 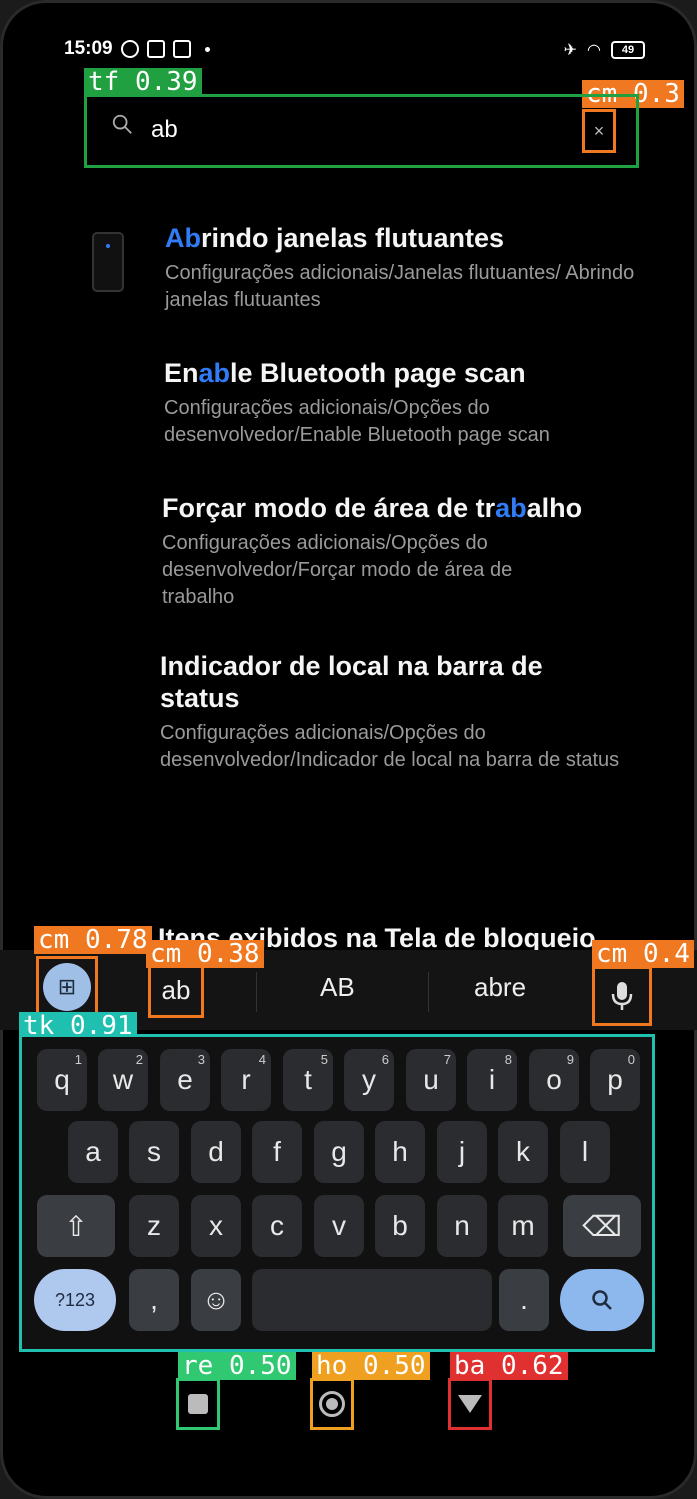 I want to click on key-j: j, so click(x=462, y=1152).